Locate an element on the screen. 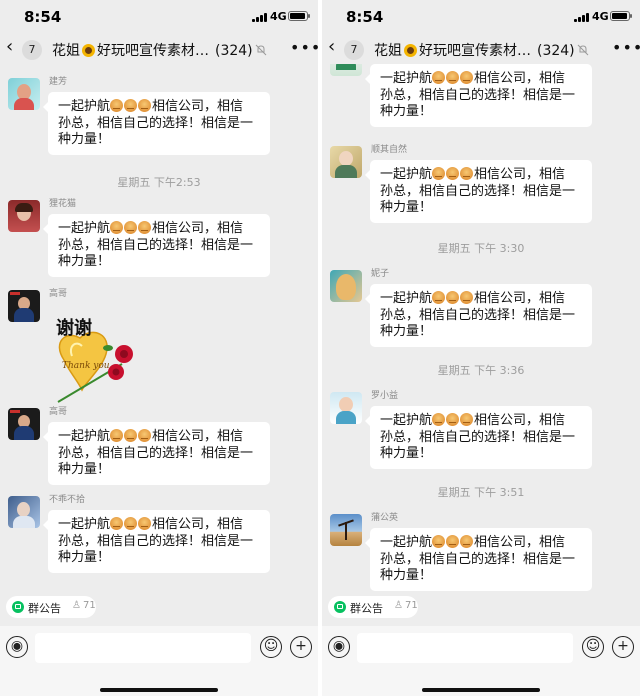 This screenshot has height=696, width=640. sender-name: 蒲公英 is located at coordinates (385, 518).